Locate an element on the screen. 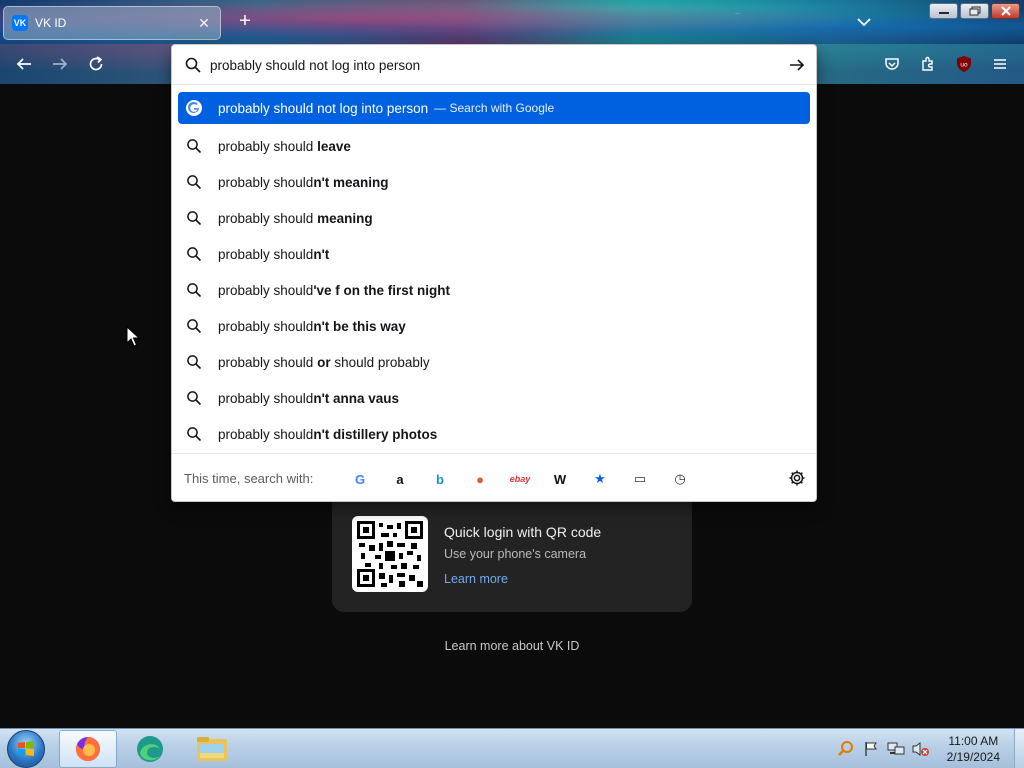 Image resolution: width=1024 pixels, height=768 pixels. suggestion-text: probably shouldn't is located at coordinates (273, 254).